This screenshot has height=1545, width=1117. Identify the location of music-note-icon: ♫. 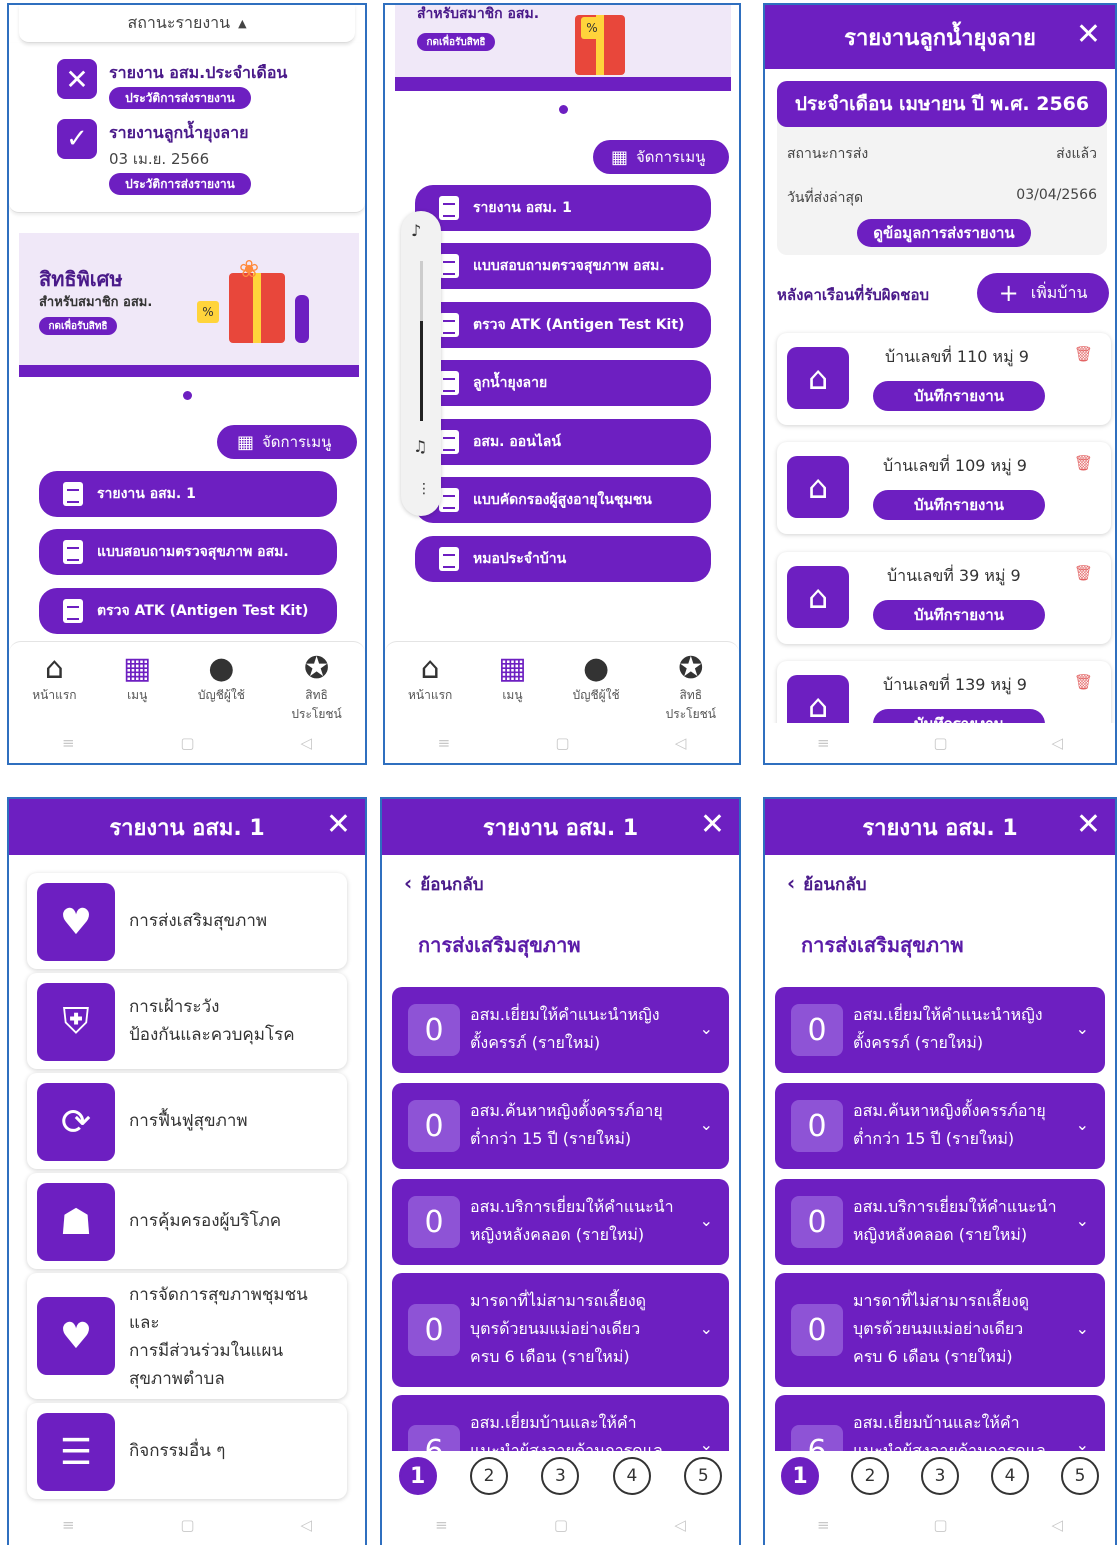
(420, 446).